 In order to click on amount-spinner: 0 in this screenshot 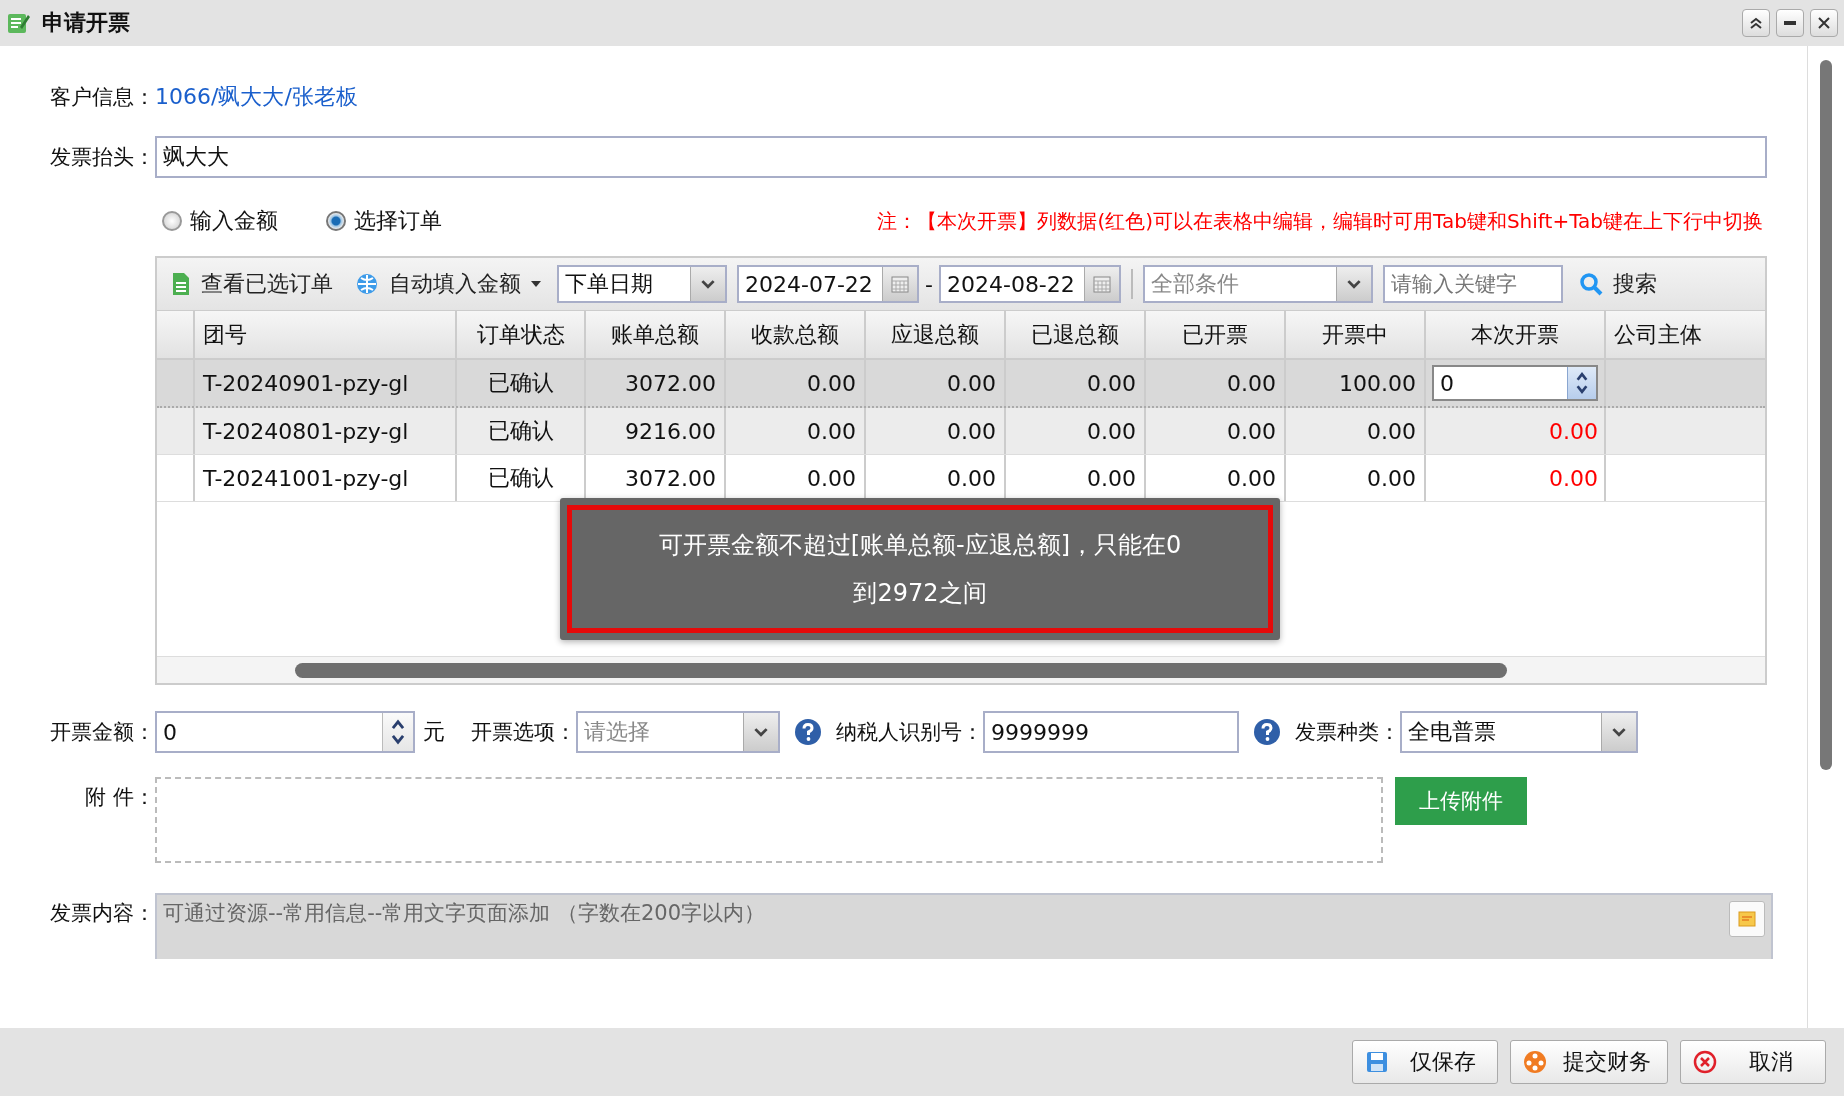, I will do `click(1515, 383)`.